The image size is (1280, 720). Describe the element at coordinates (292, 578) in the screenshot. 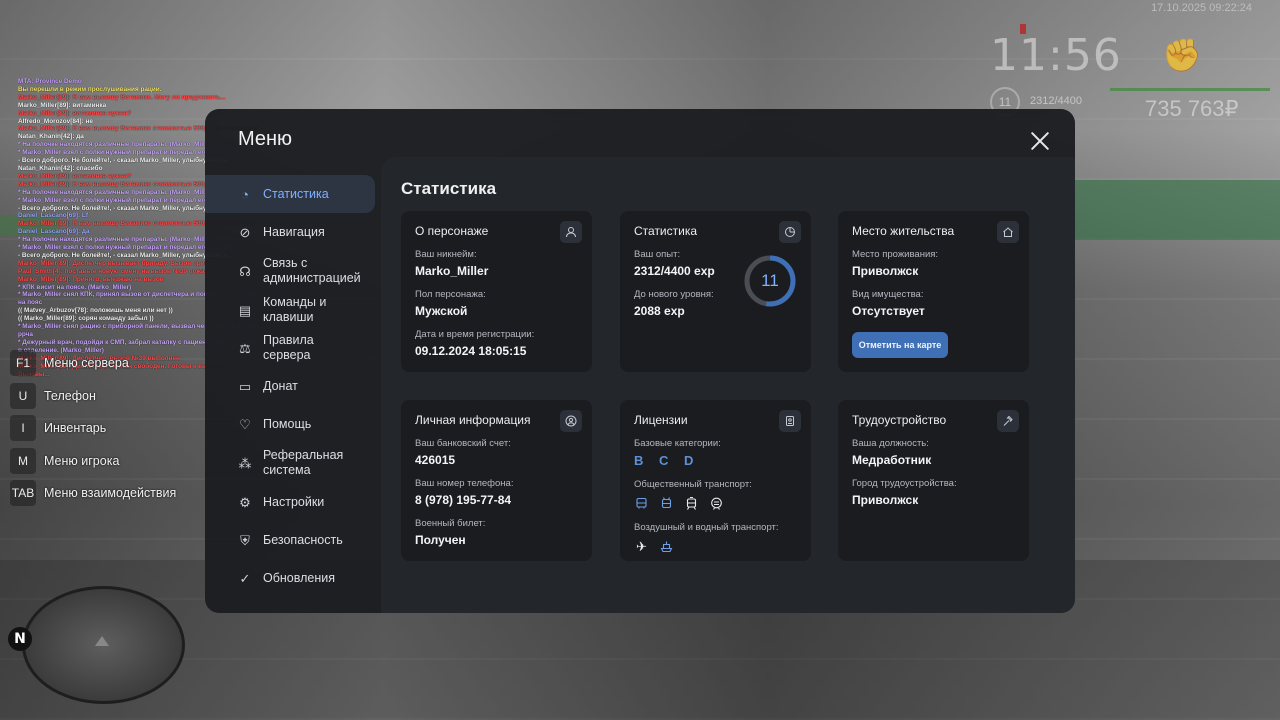

I see `nav-item-10: ✓ Обновления` at that location.